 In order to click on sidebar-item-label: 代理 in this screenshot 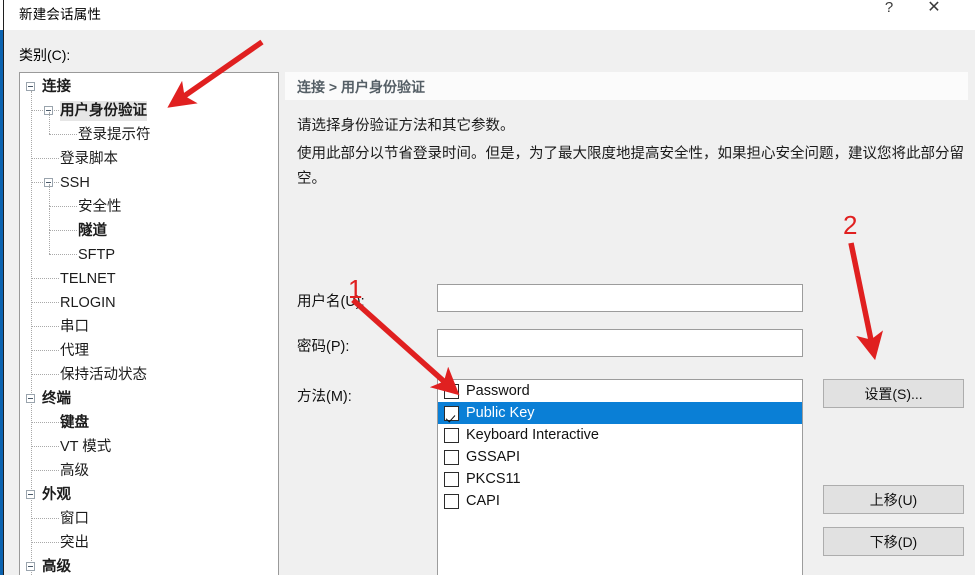, I will do `click(74, 351)`.